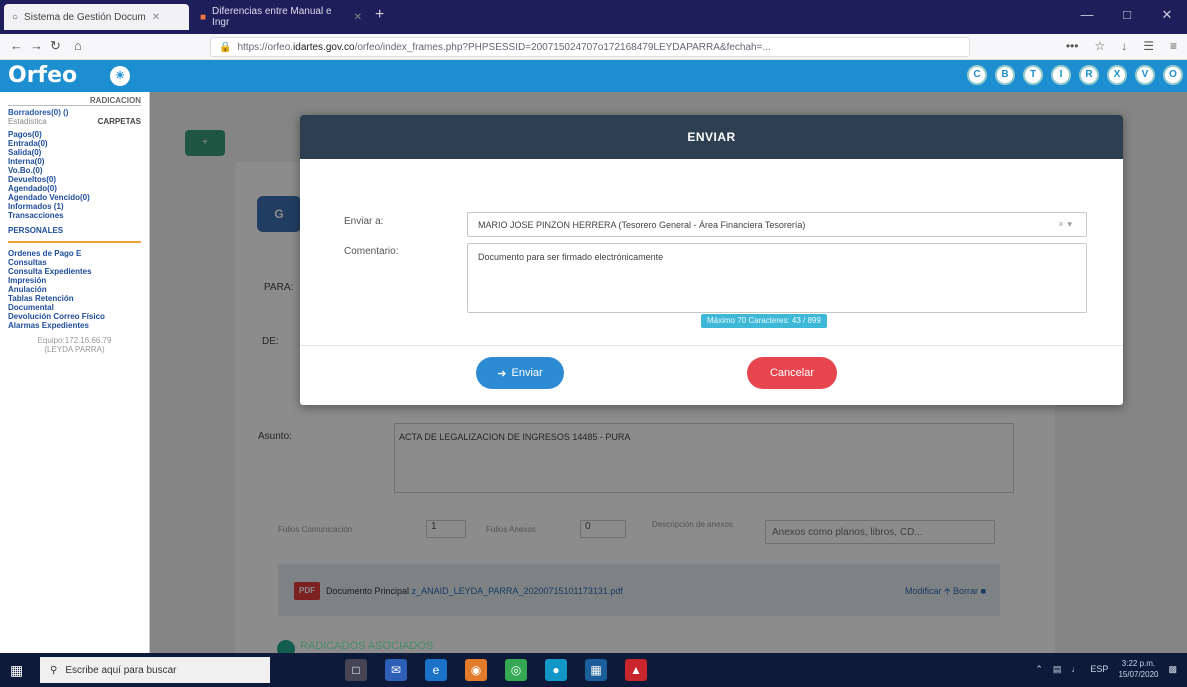  Describe the element at coordinates (520, 373) in the screenshot. I see `enviar-button: ➜ Enviar` at that location.